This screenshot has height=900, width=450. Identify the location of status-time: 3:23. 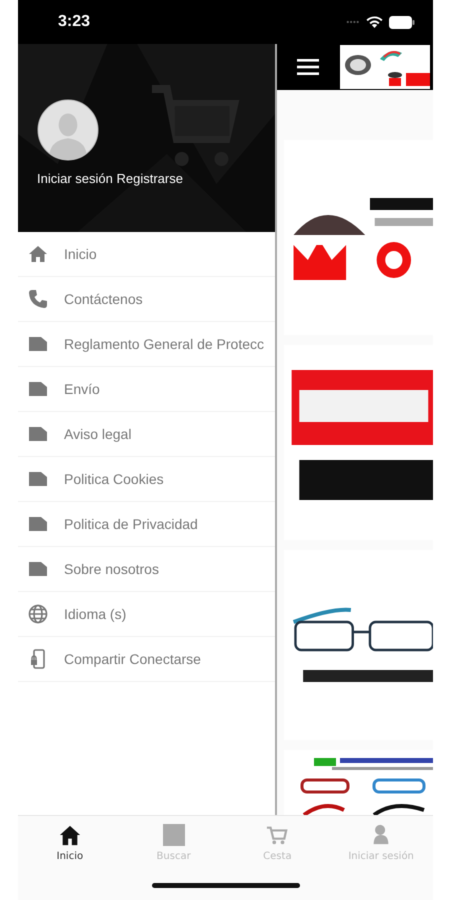
(74, 22).